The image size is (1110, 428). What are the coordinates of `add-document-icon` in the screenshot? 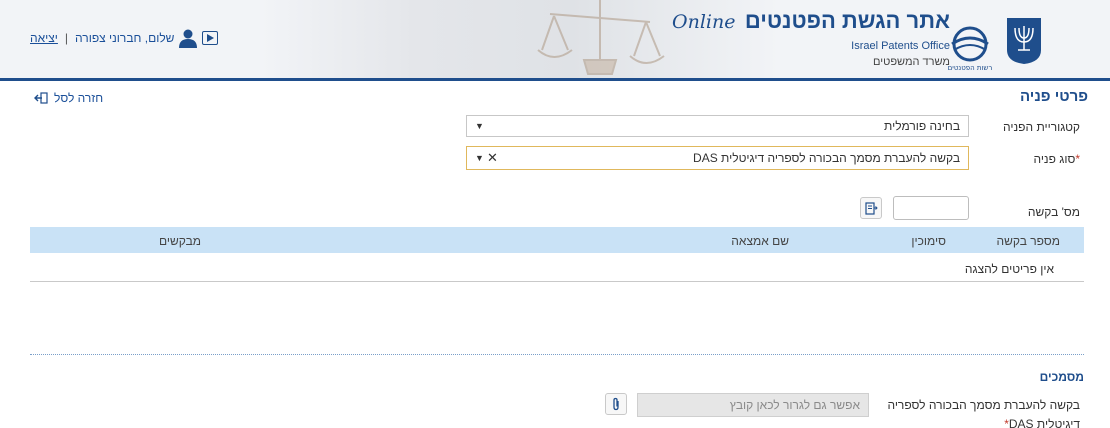 It's located at (871, 208).